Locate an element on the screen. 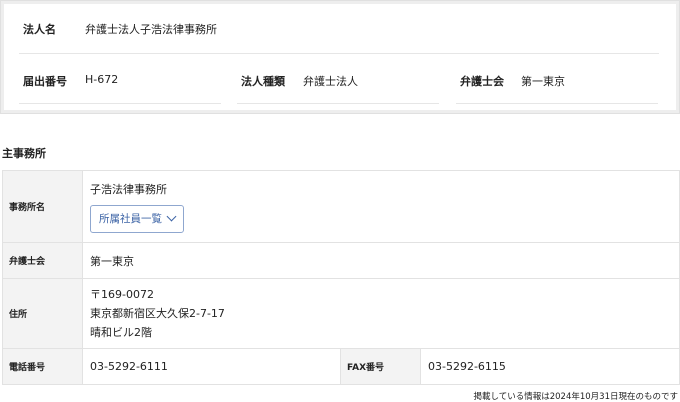 The height and width of the screenshot is (402, 680). bar-label: 弁護士会 is located at coordinates (482, 81).